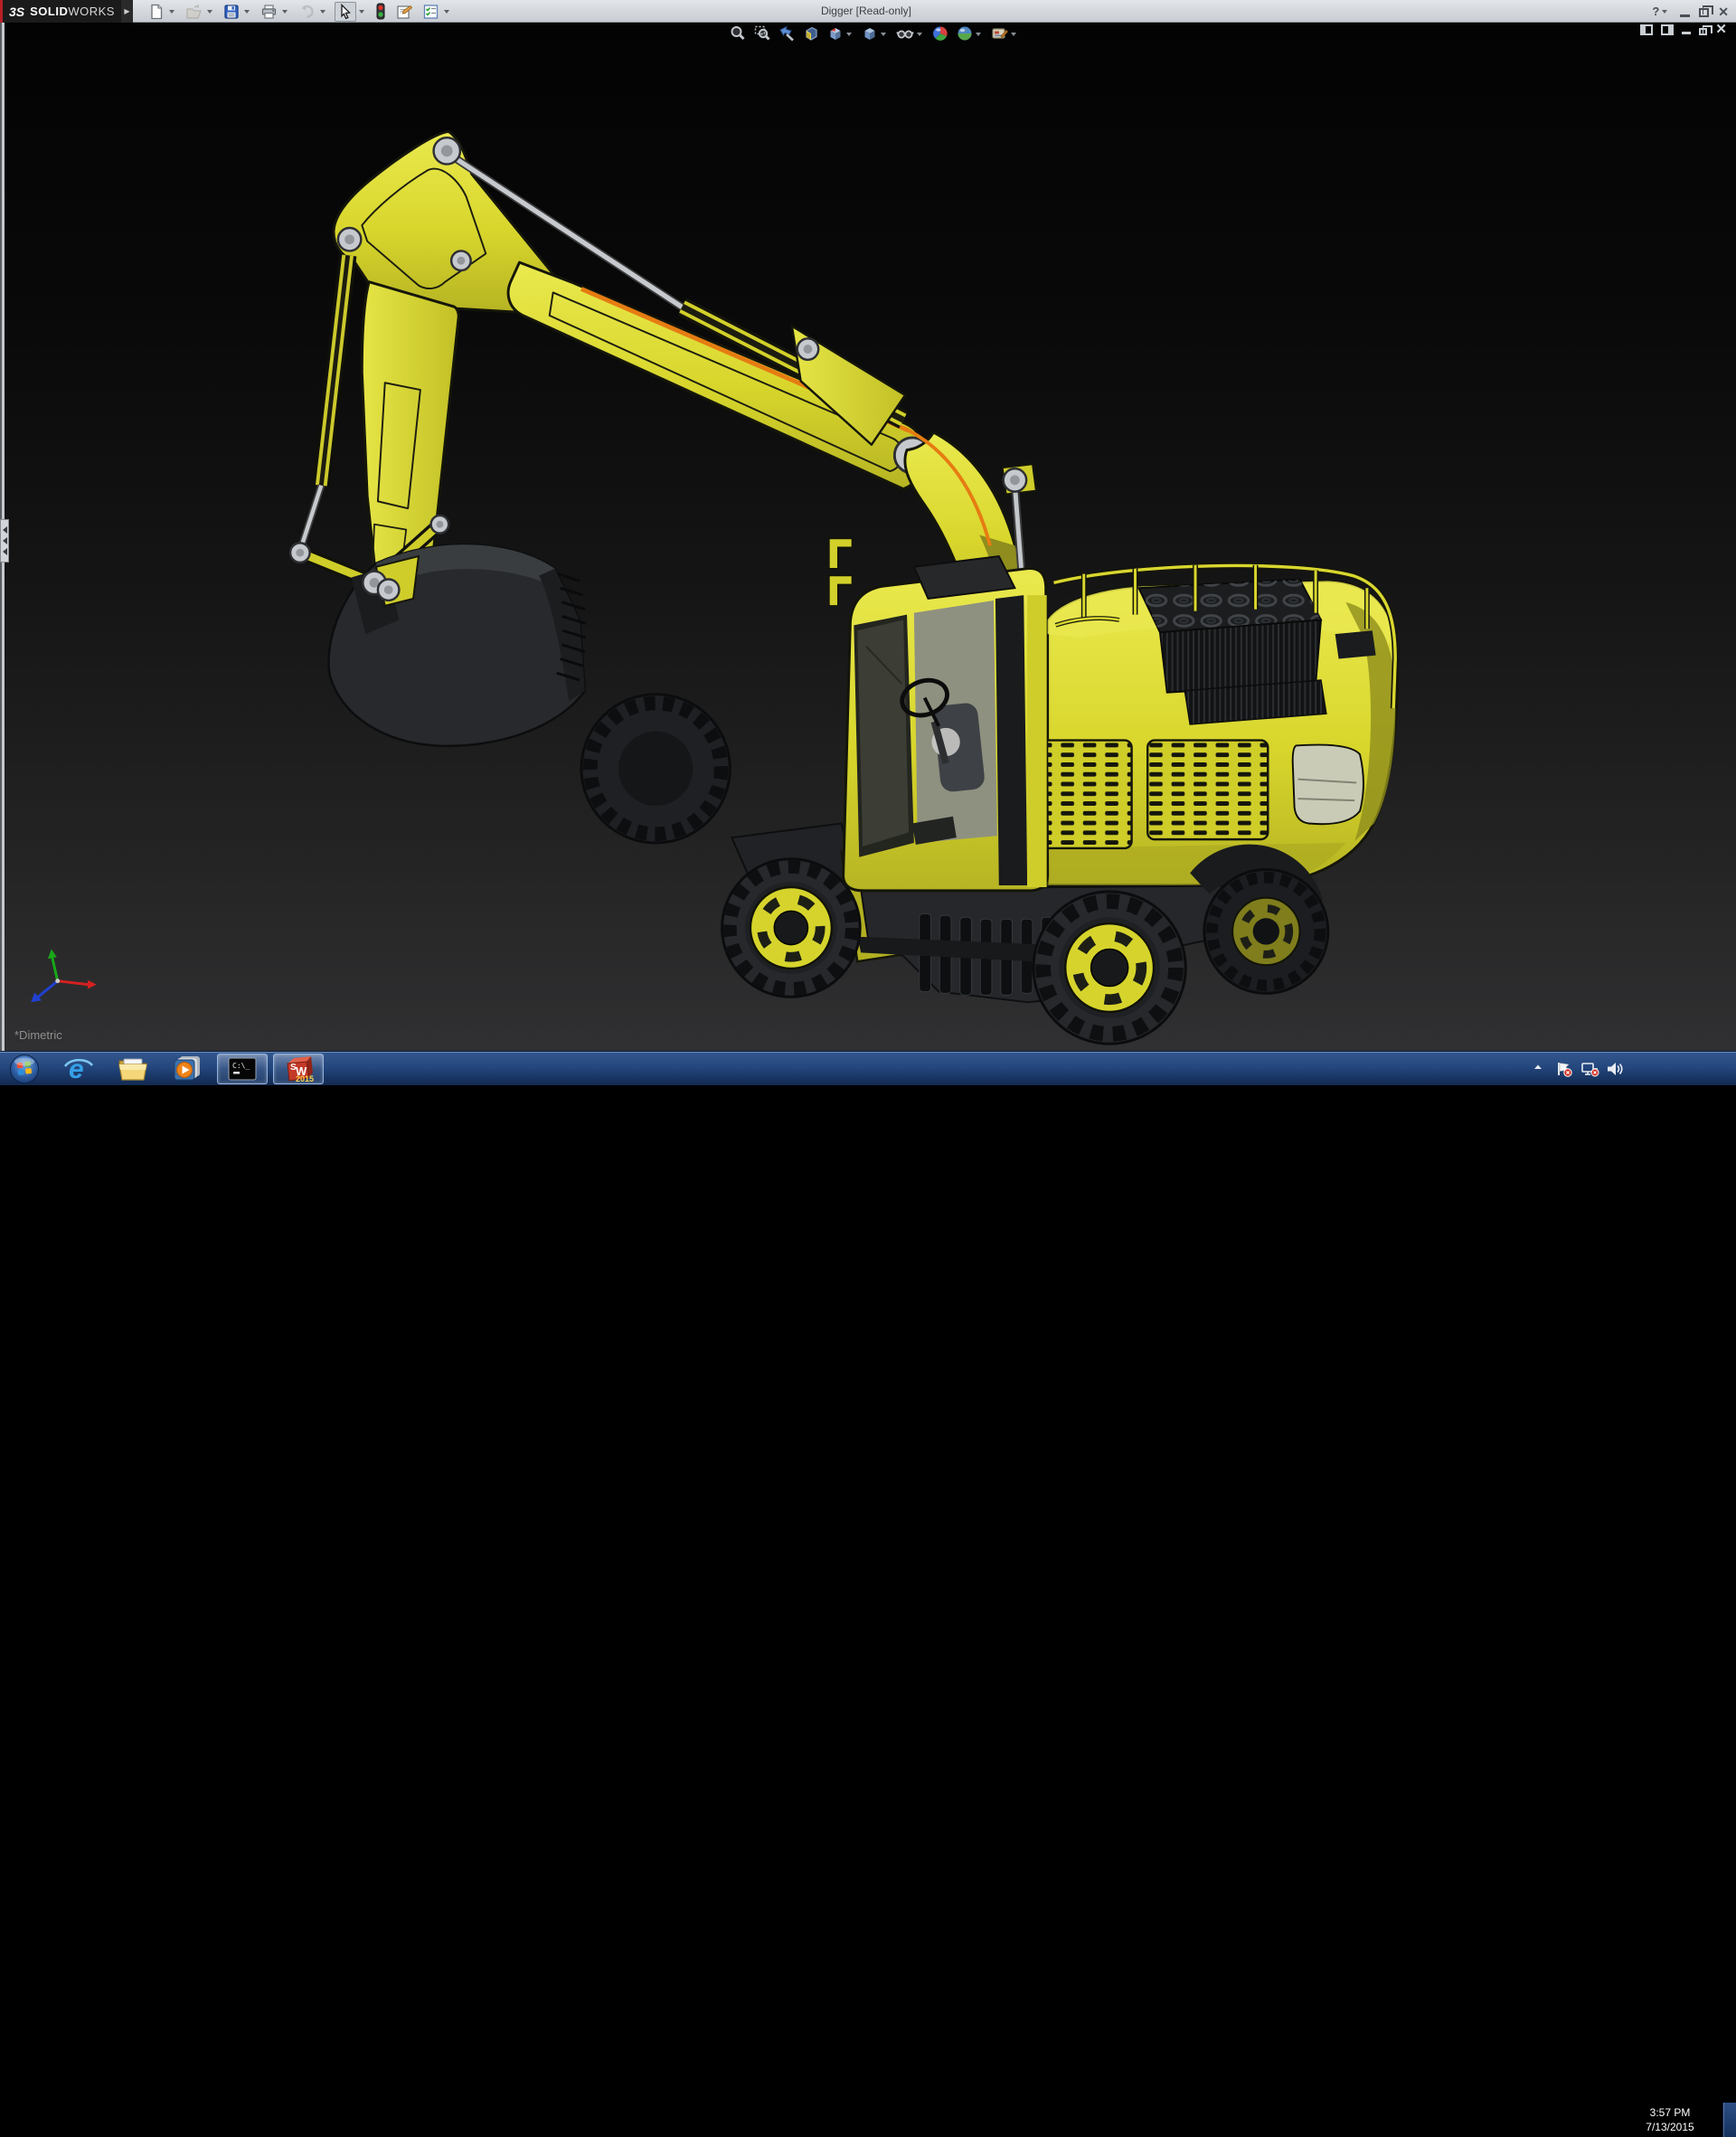 This screenshot has height=2137, width=1736. Describe the element at coordinates (905, 33) in the screenshot. I see `hide-show-items-button` at that location.